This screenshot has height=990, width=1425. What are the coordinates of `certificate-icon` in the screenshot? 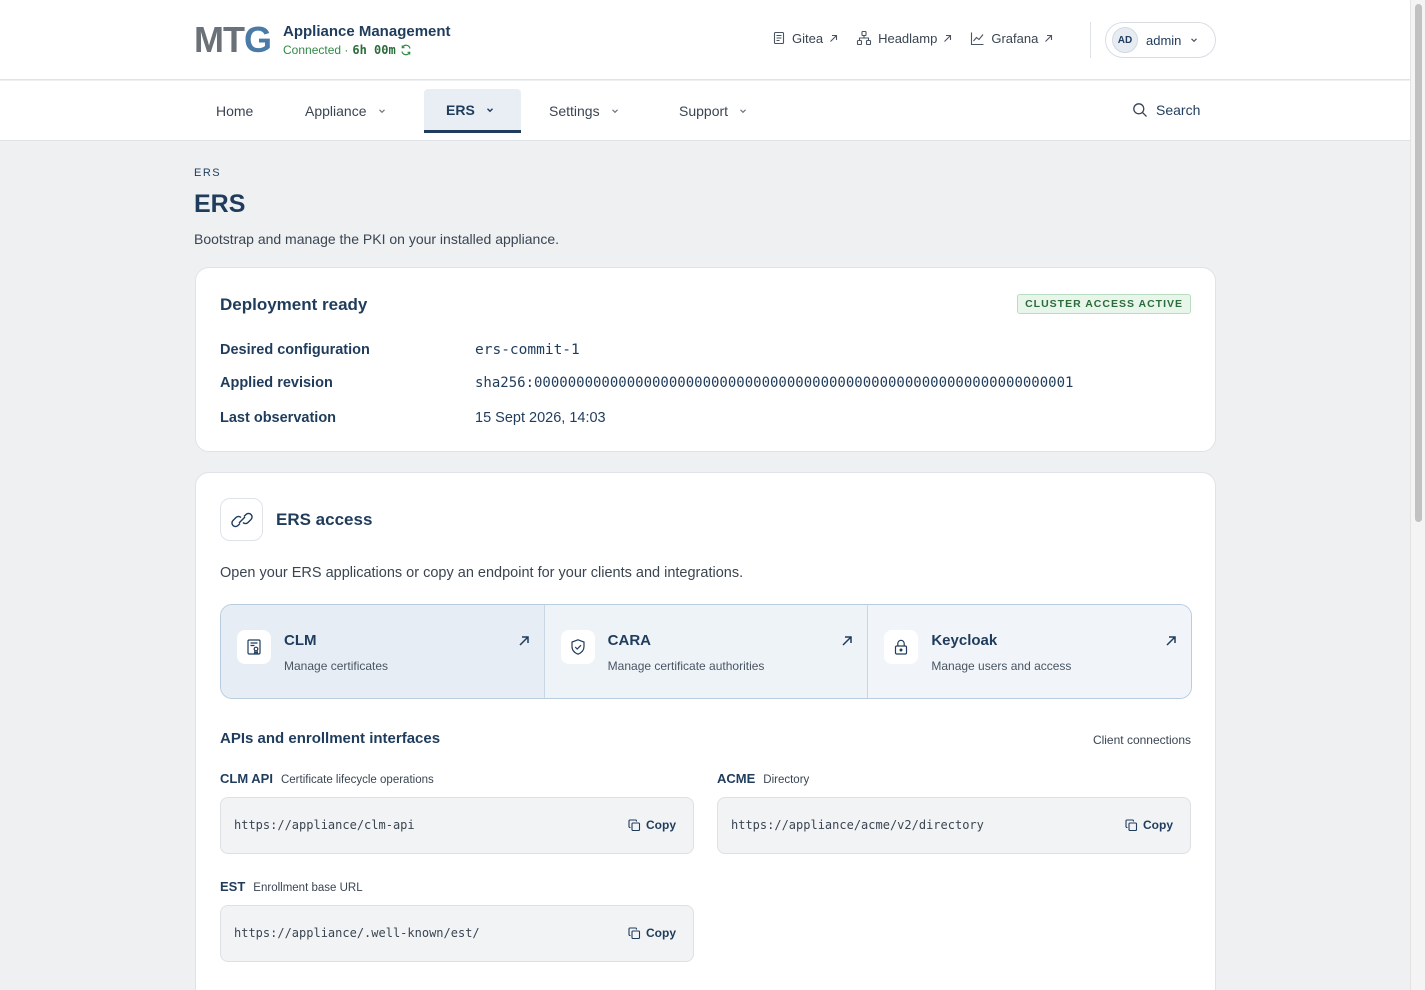 It's located at (254, 647).